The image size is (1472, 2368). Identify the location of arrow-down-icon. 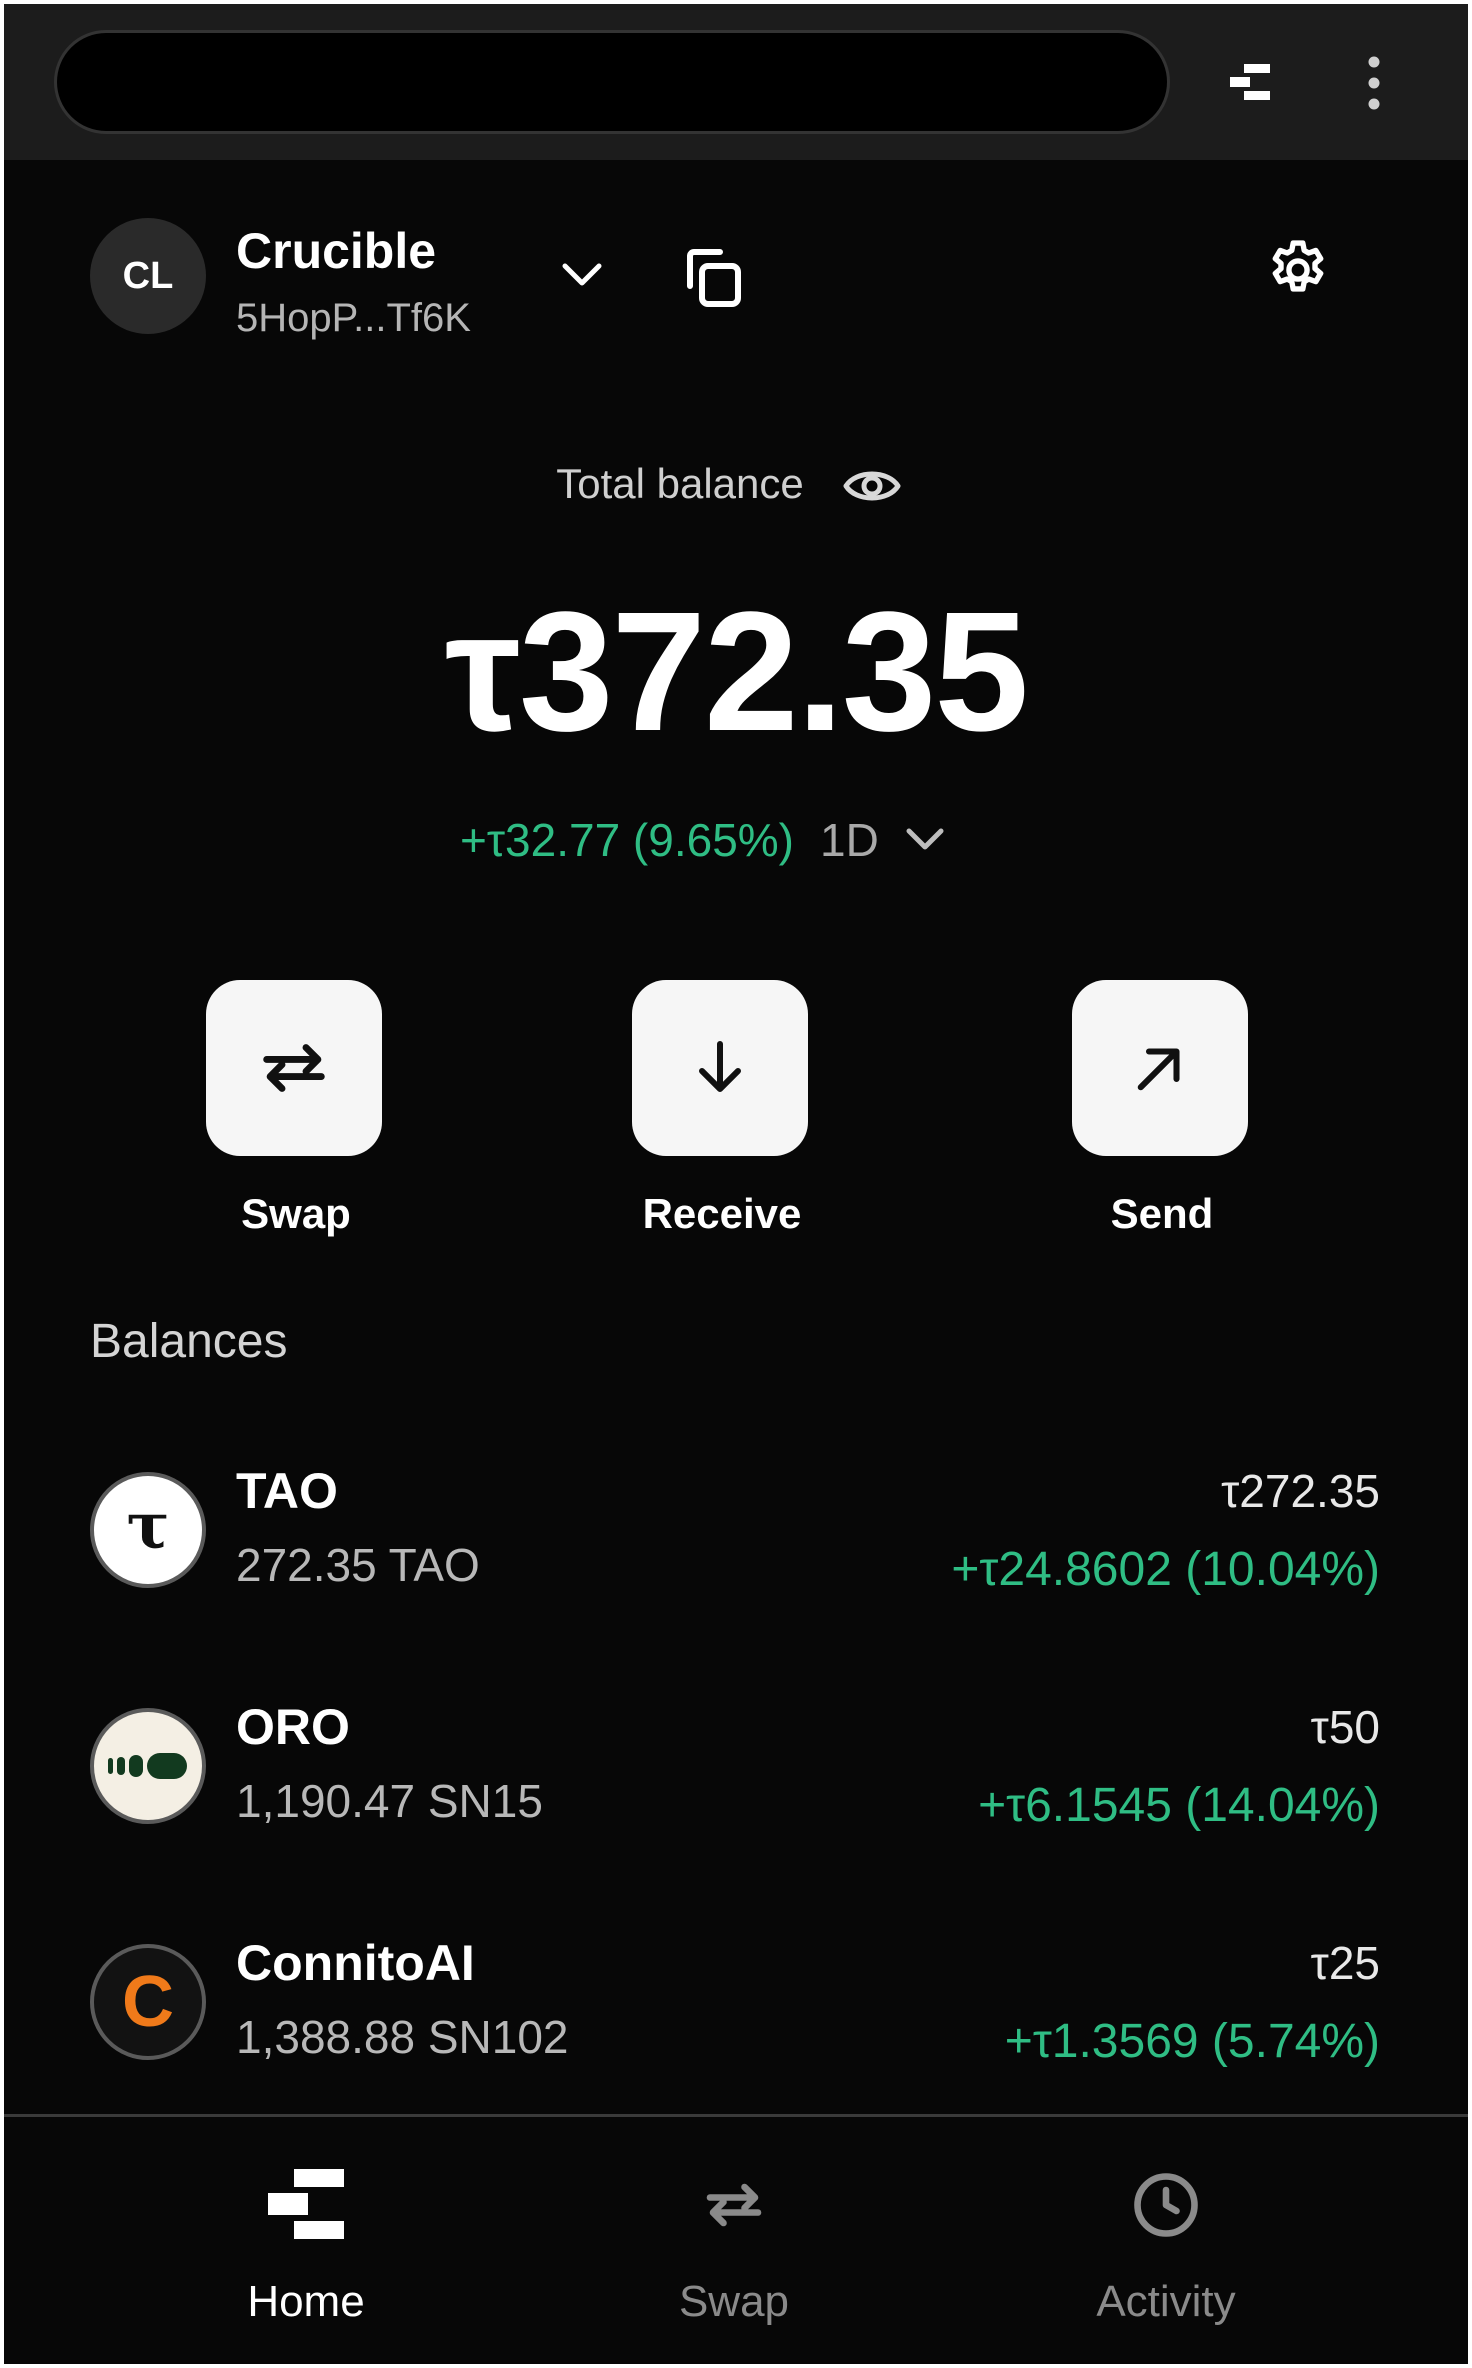
(720, 1066).